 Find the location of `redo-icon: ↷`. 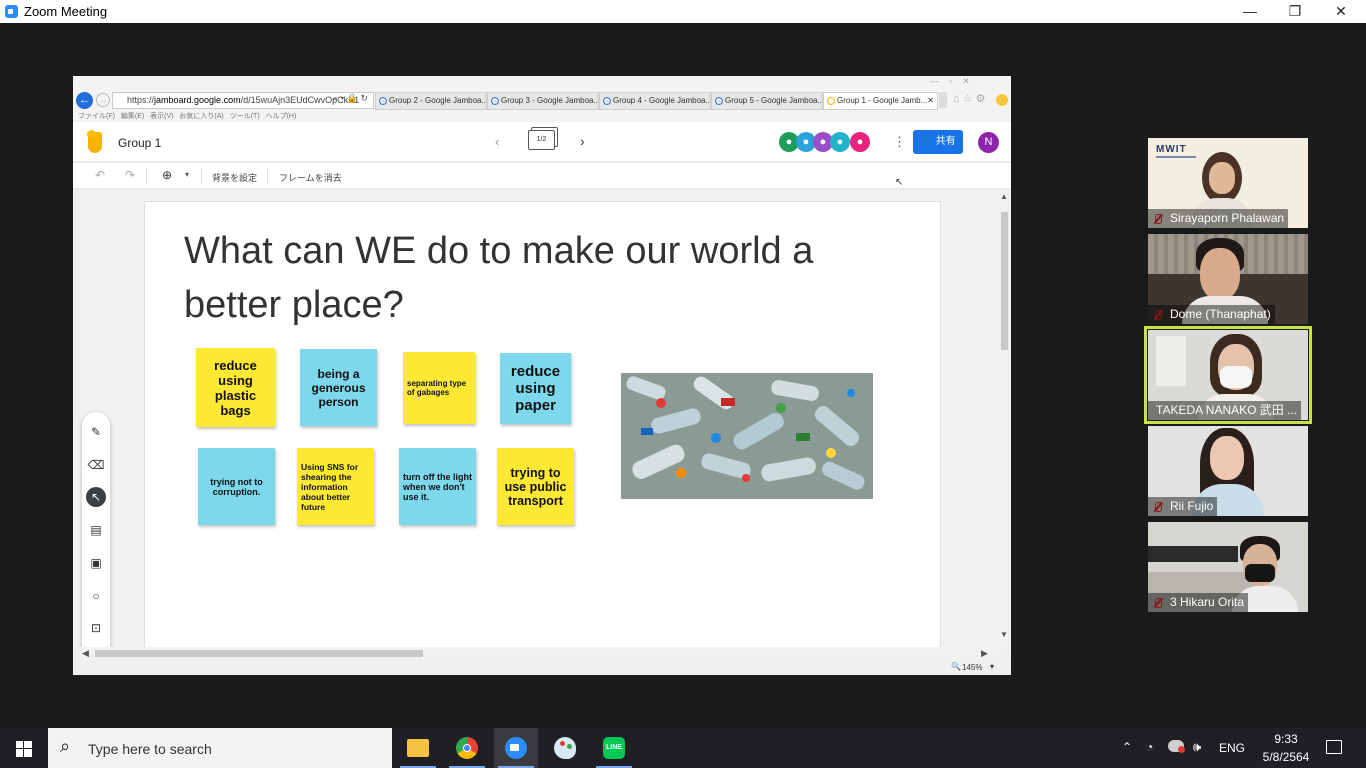

redo-icon: ↷ is located at coordinates (130, 175).